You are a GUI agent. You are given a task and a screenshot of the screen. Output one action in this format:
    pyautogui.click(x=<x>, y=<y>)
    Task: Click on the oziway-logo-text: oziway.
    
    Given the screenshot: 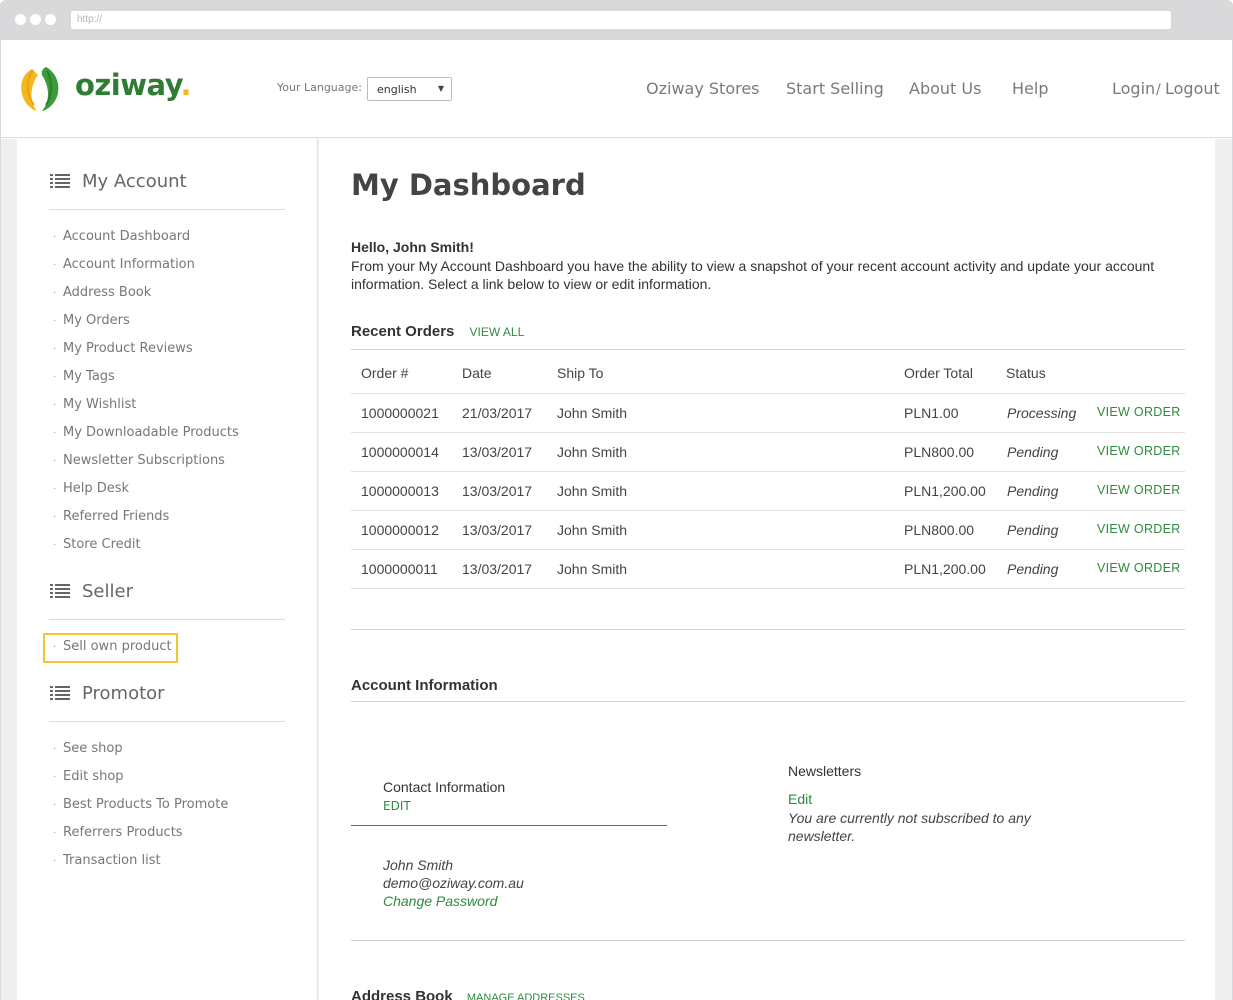 What is the action you would take?
    pyautogui.click(x=133, y=85)
    